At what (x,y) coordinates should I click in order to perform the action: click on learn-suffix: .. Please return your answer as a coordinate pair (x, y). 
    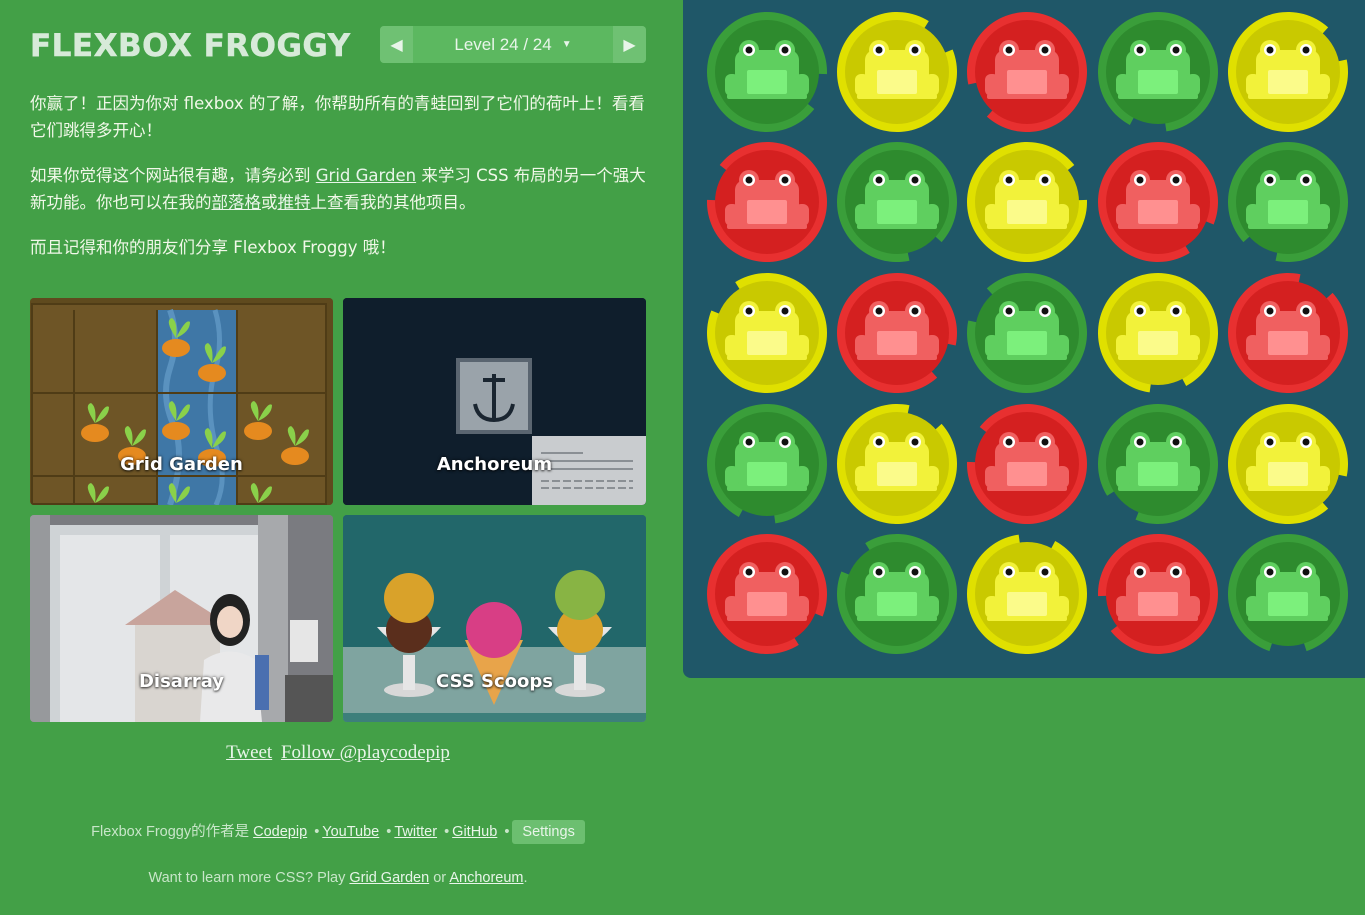
    Looking at the image, I should click on (525, 878).